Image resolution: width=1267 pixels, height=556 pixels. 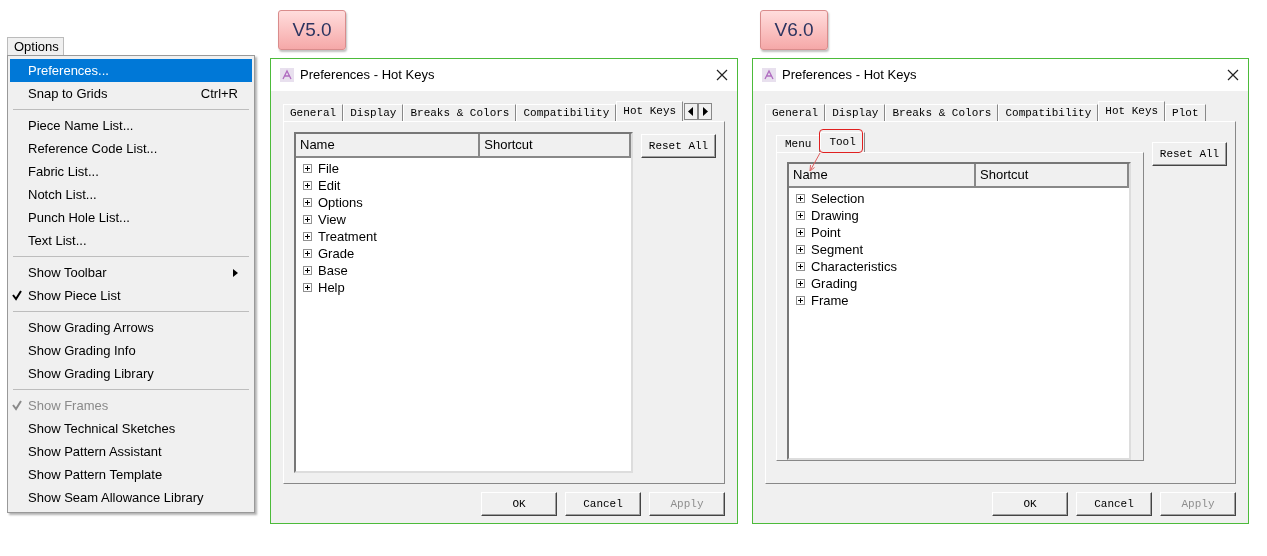 I want to click on version-banner: V5.0, so click(x=312, y=30).